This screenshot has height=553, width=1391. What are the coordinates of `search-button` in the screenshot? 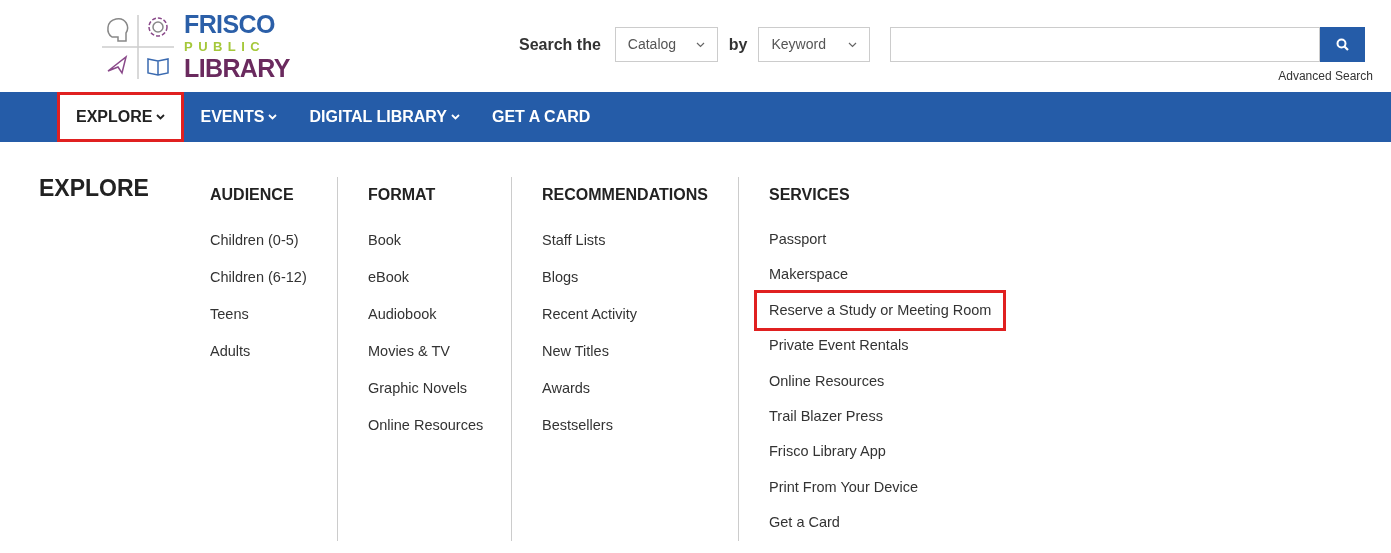 It's located at (1343, 44).